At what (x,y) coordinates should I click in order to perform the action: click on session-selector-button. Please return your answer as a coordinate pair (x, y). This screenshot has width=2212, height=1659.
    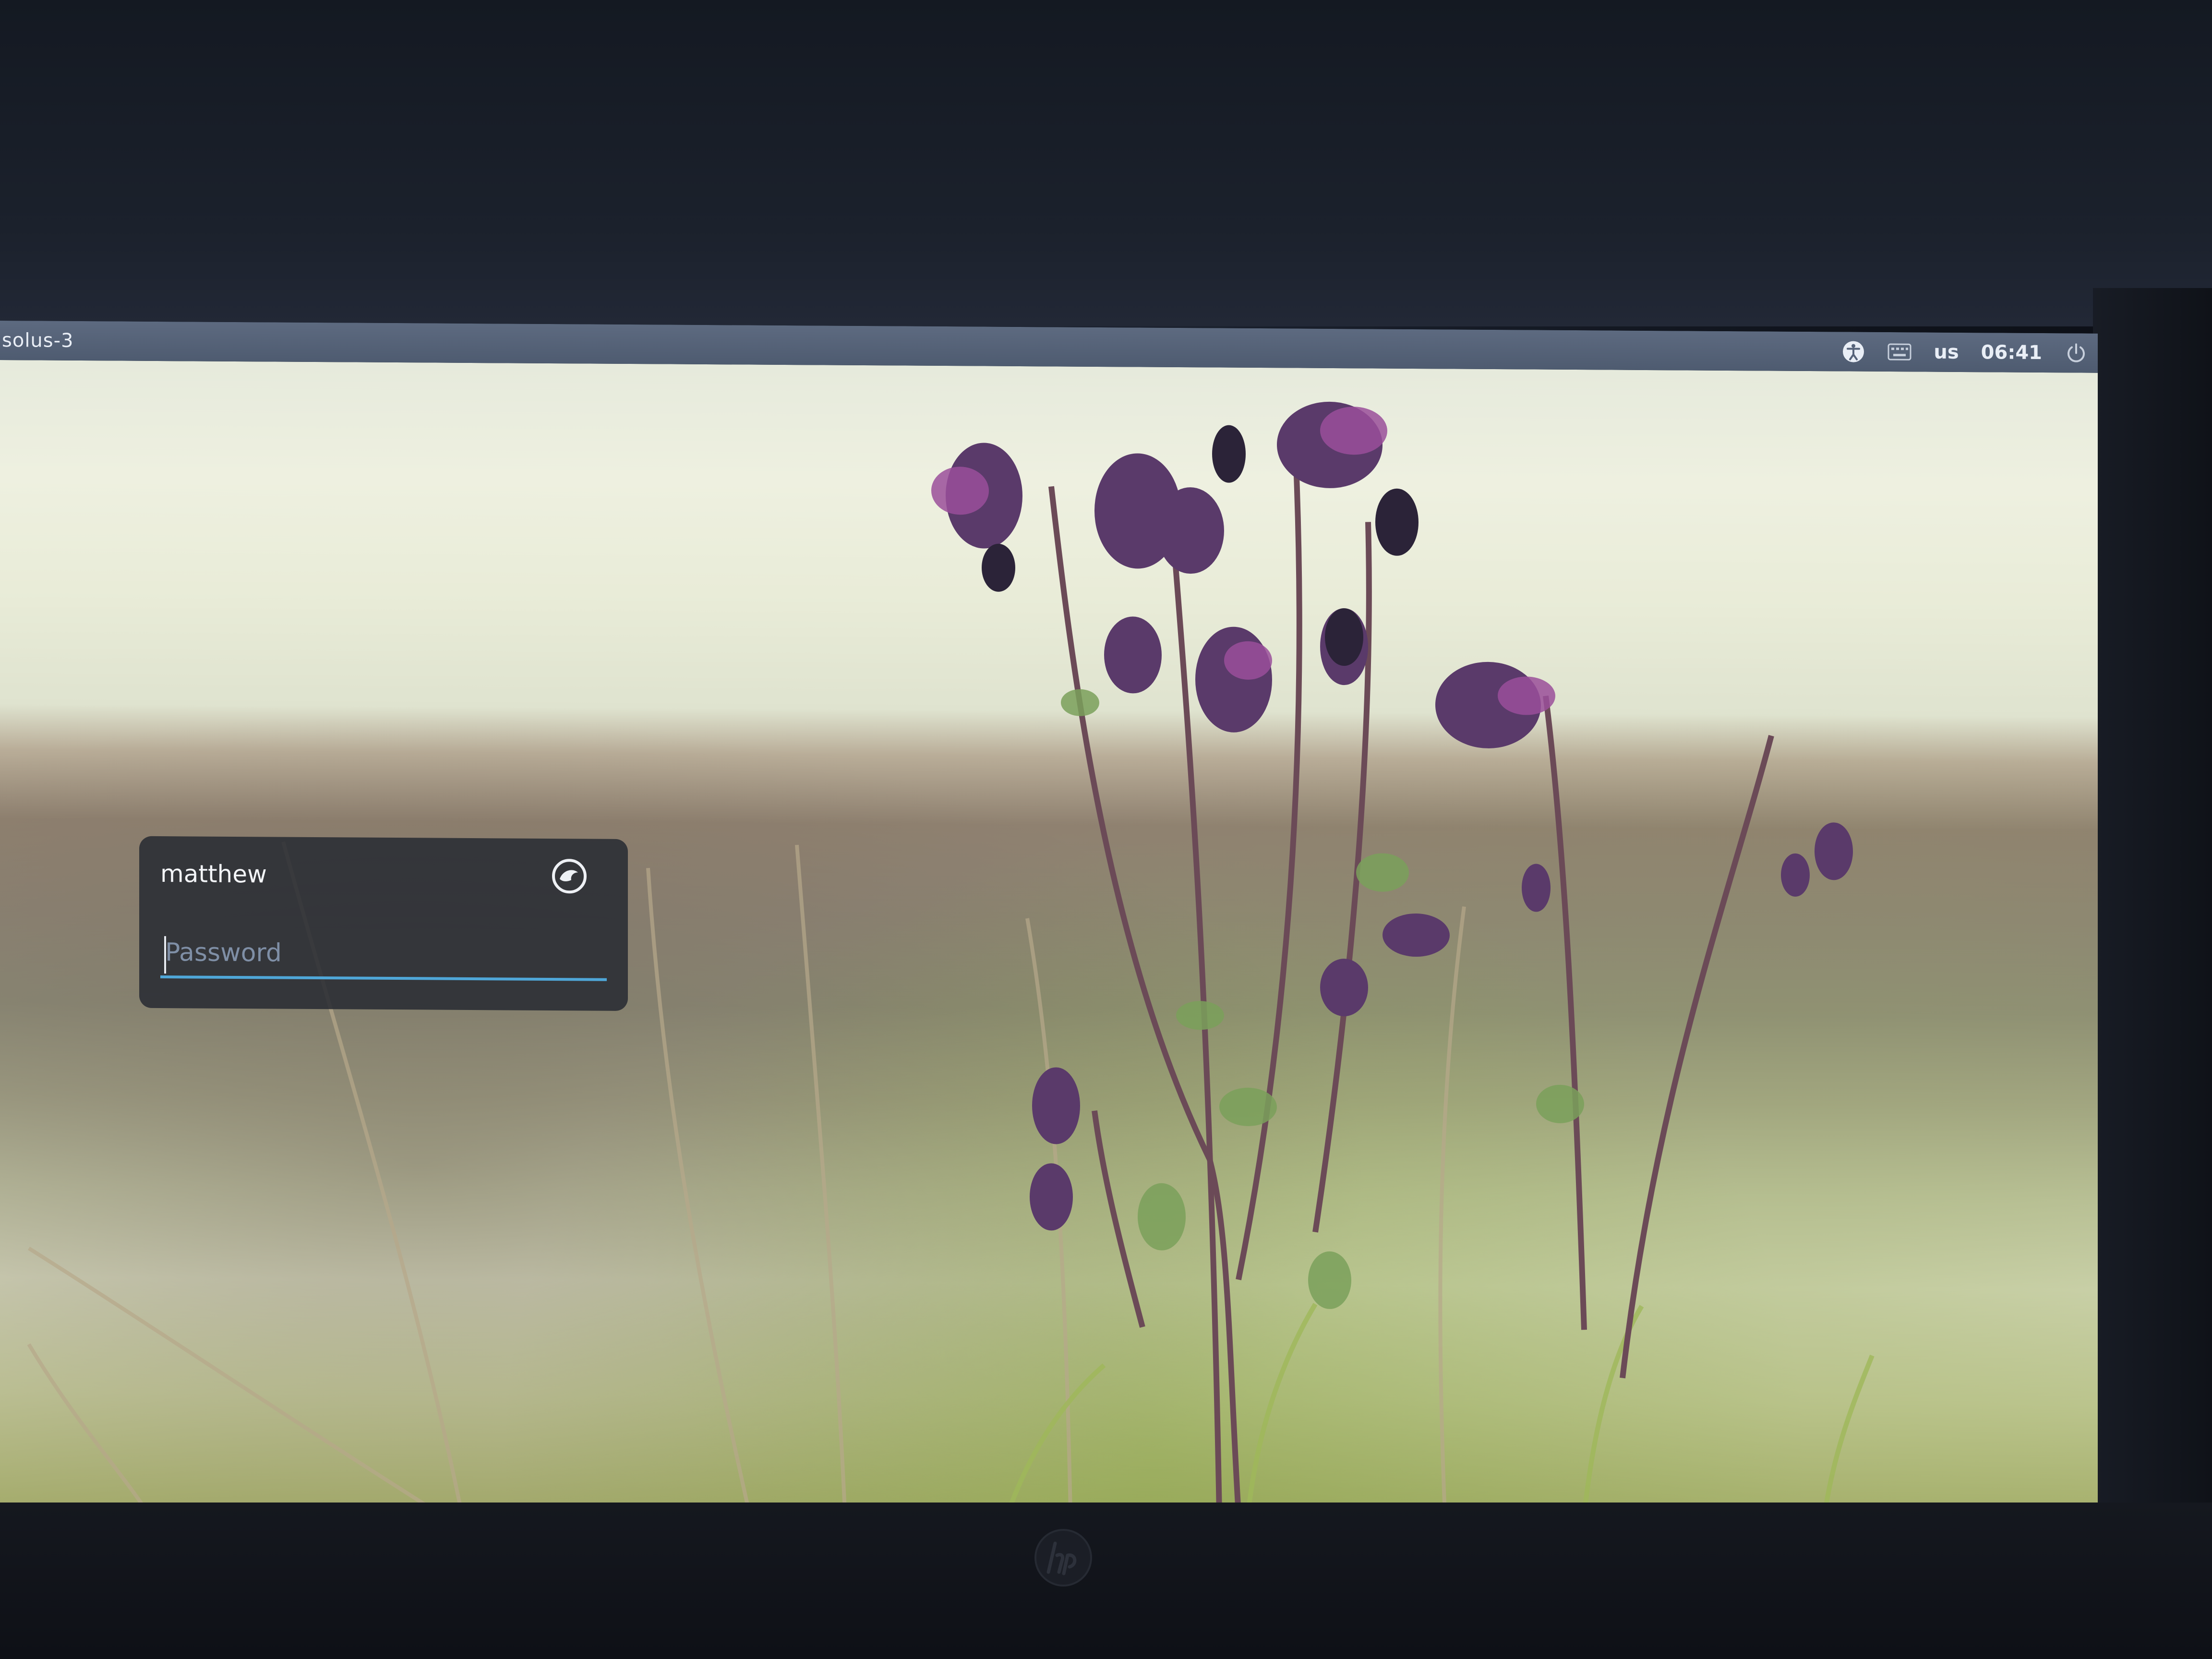
    Looking at the image, I should click on (569, 876).